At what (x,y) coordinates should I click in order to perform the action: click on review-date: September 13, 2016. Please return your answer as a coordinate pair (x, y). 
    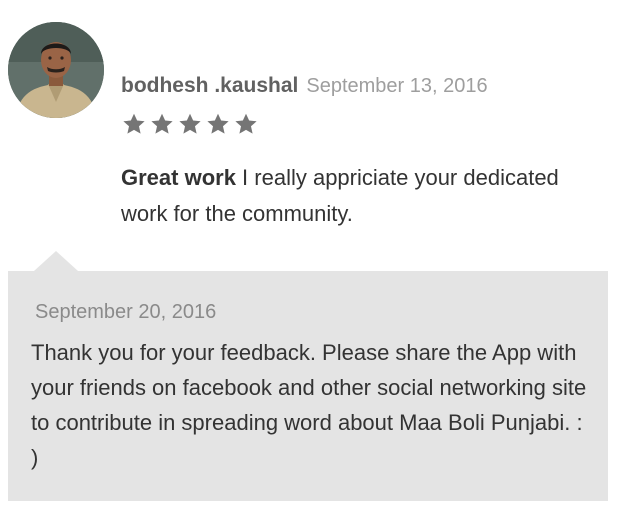
    Looking at the image, I should click on (397, 86).